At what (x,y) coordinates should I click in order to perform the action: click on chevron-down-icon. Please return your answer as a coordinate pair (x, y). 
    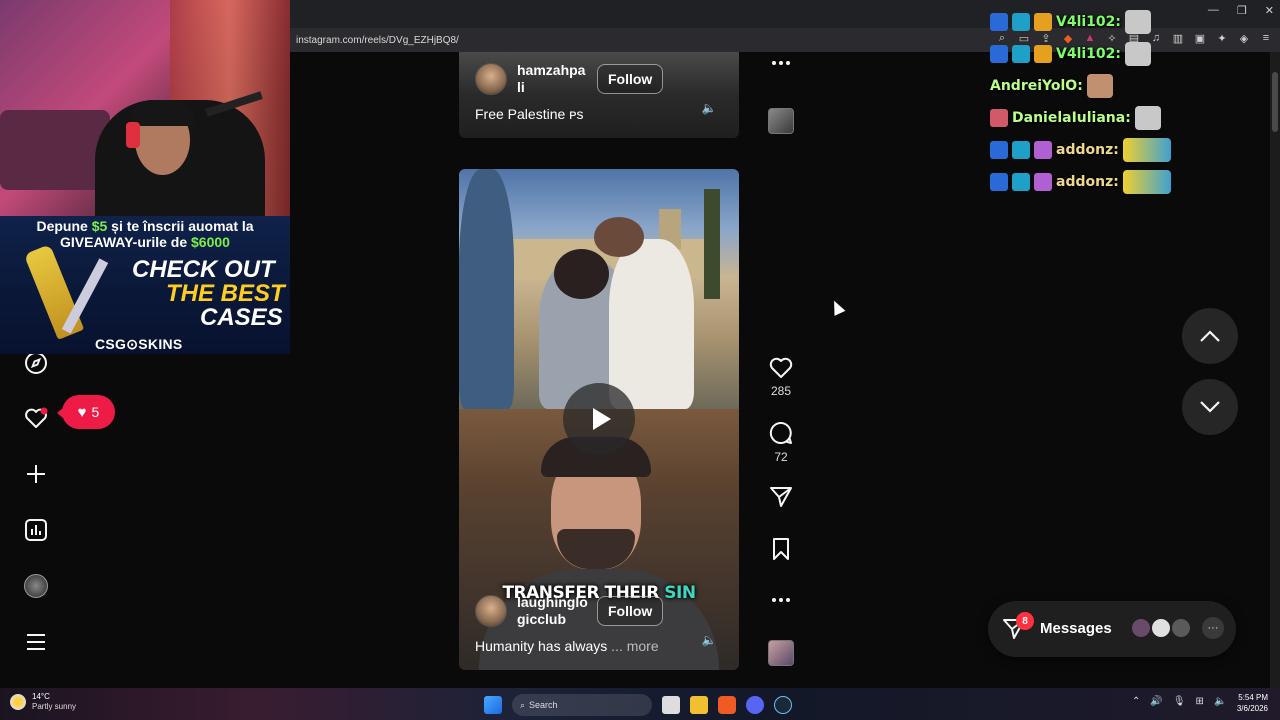
    Looking at the image, I should click on (1210, 407).